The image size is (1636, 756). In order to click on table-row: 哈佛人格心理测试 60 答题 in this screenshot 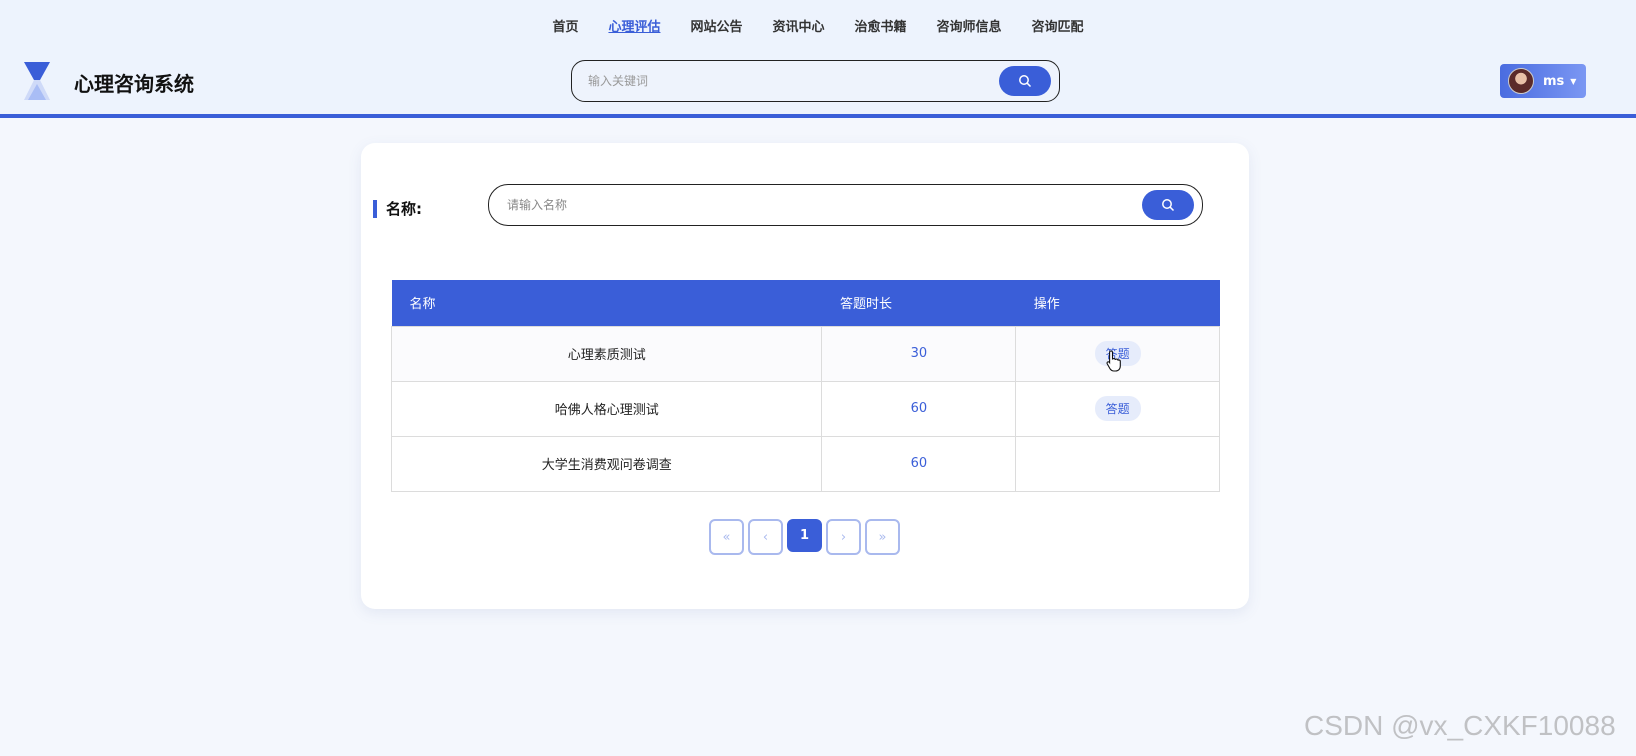, I will do `click(805, 408)`.